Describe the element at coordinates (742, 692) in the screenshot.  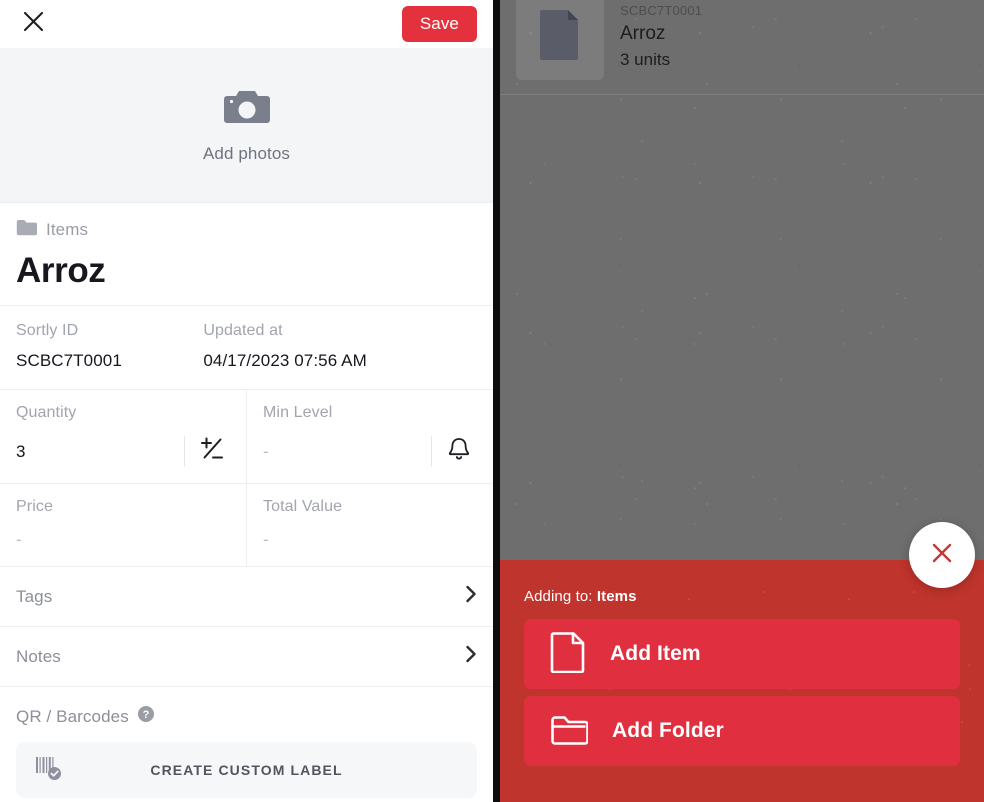
I see `sheet-button-group: Add Item Add Folder` at that location.